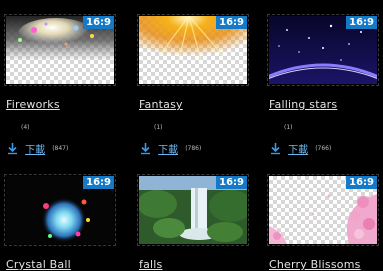 This screenshot has width=383, height=271. What do you see at coordinates (38, 264) in the screenshot?
I see `effect-title-link: Crystal Ball` at bounding box center [38, 264].